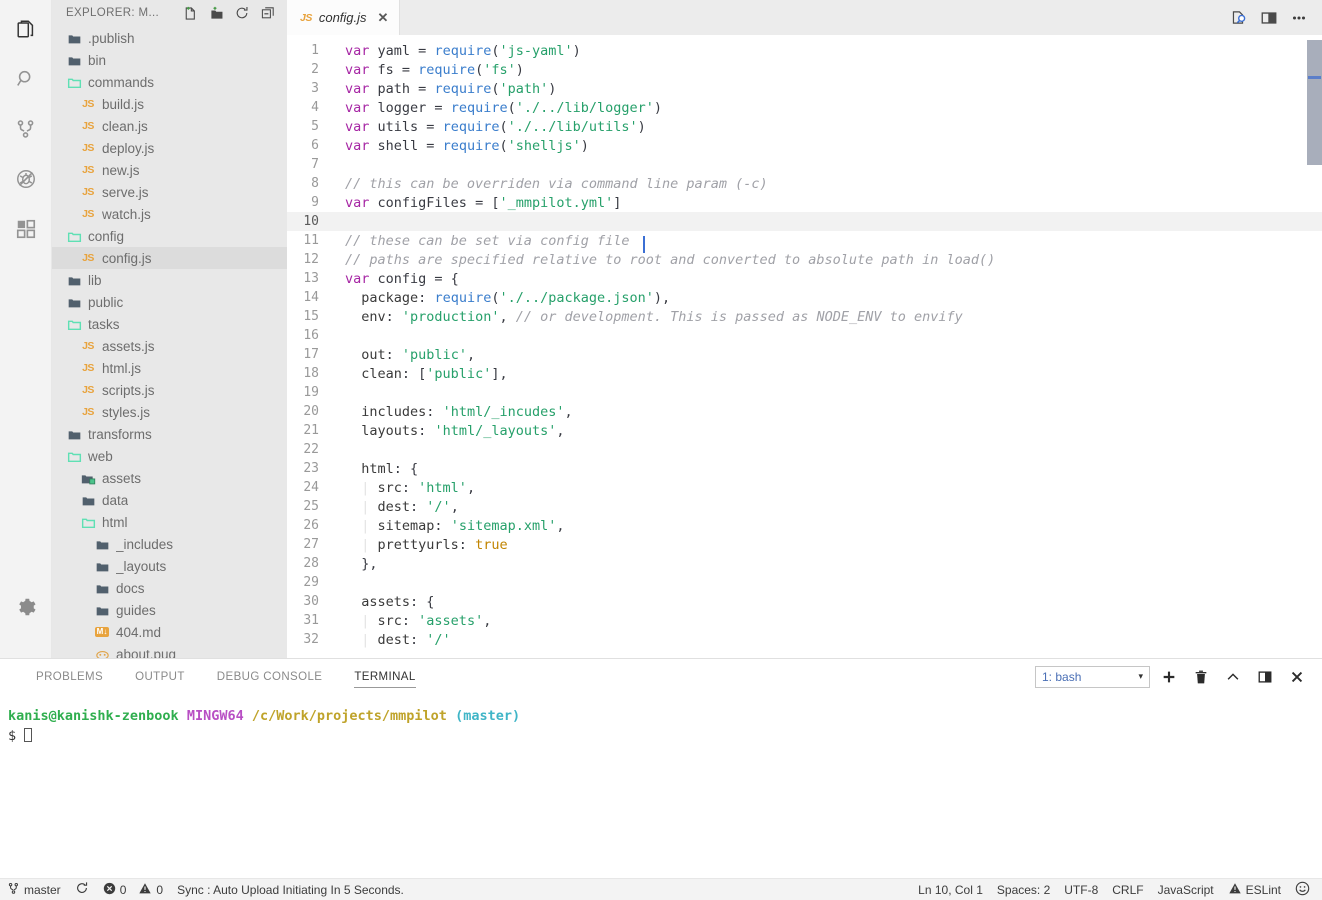 The height and width of the screenshot is (900, 1322). Describe the element at coordinates (26, 181) in the screenshot. I see `activity-item-debug` at that location.